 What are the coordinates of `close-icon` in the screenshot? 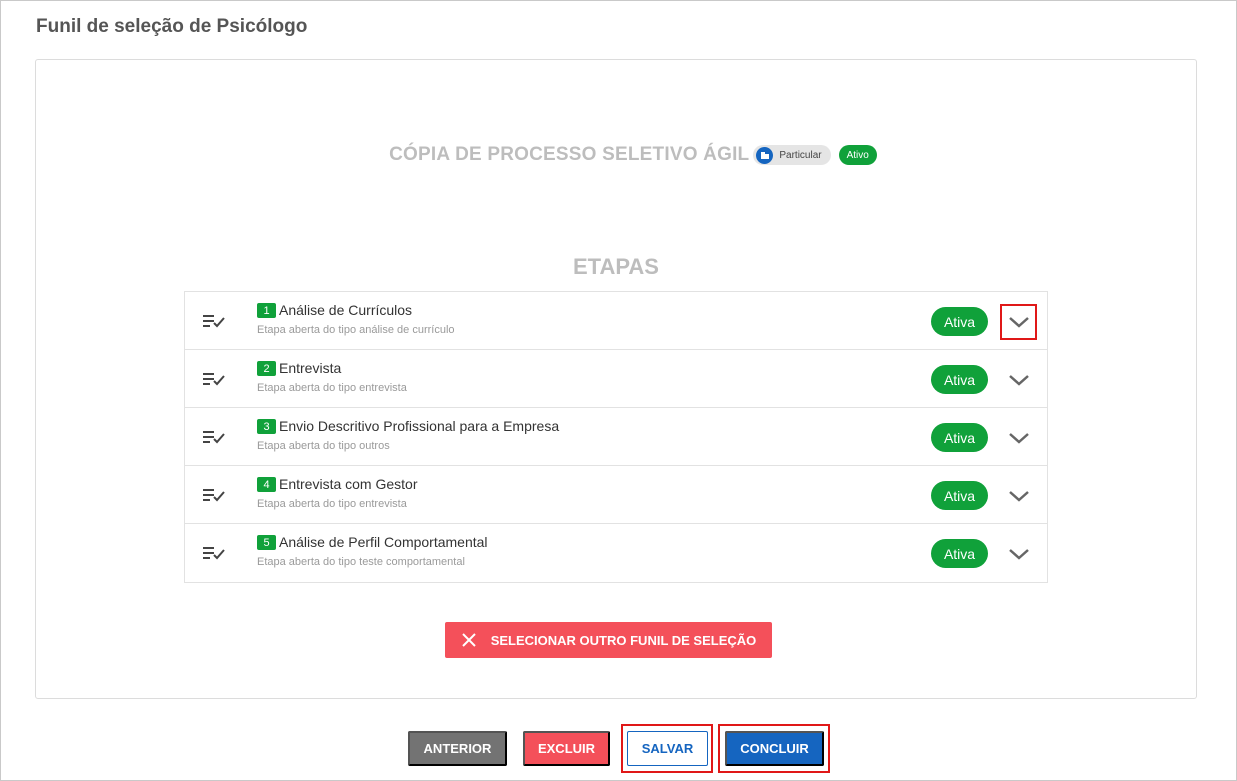 It's located at (469, 640).